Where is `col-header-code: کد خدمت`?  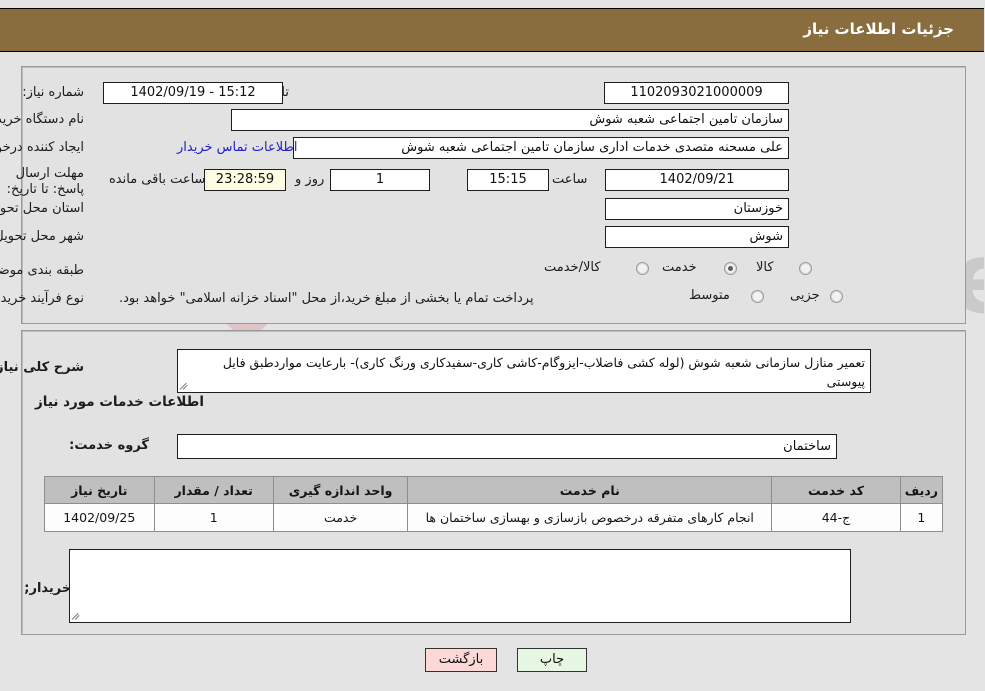
col-header-code: کد خدمت is located at coordinates (837, 490).